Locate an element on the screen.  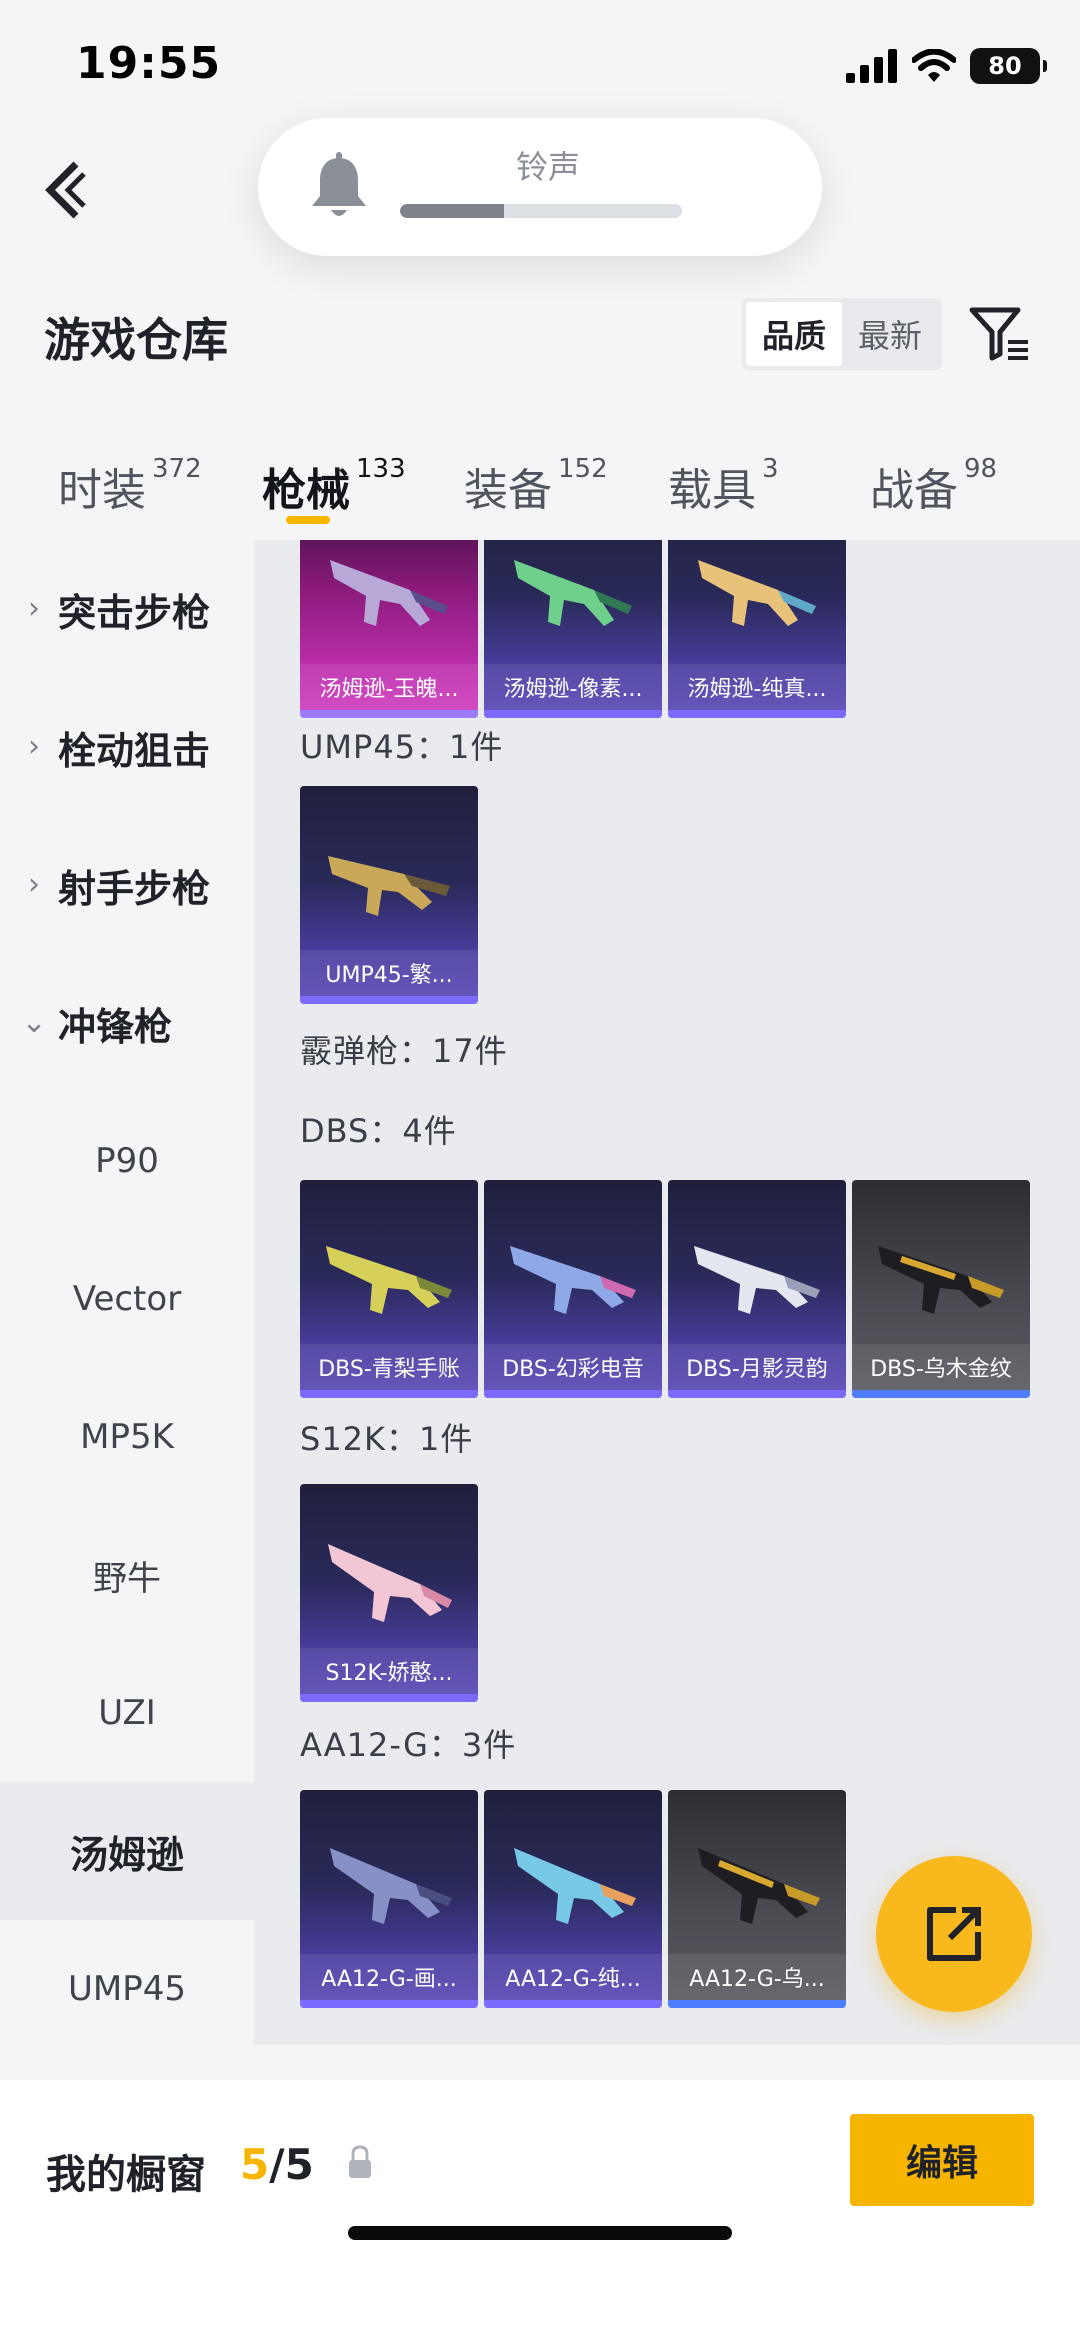
skin-label: DBS-乌木金纹 is located at coordinates (941, 1367).